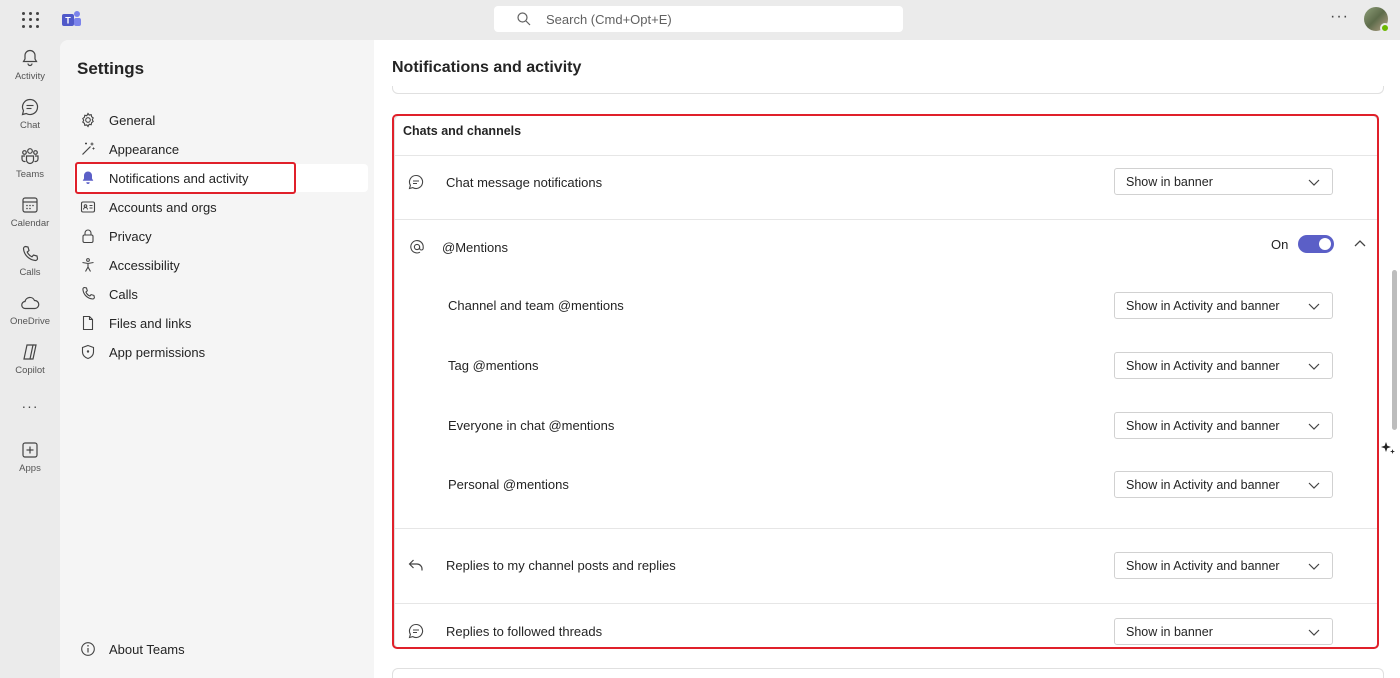  What do you see at coordinates (1316, 244) in the screenshot?
I see `mentions-toggle` at bounding box center [1316, 244].